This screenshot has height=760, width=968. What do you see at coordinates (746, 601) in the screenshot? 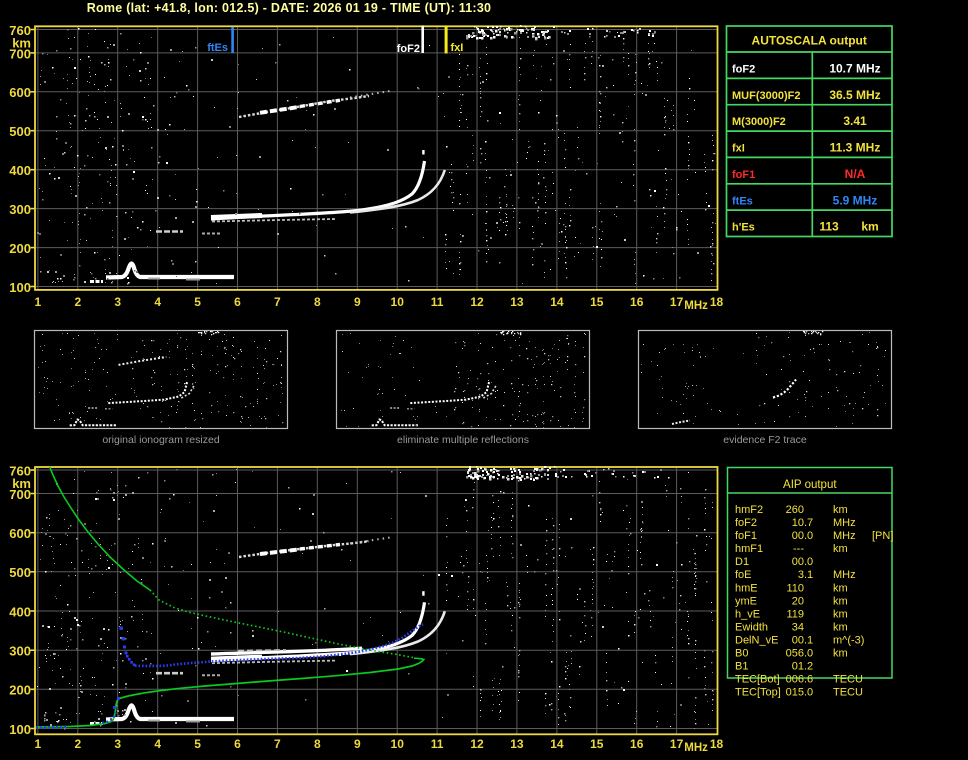
I see `svg-text: ymE` at bounding box center [746, 601].